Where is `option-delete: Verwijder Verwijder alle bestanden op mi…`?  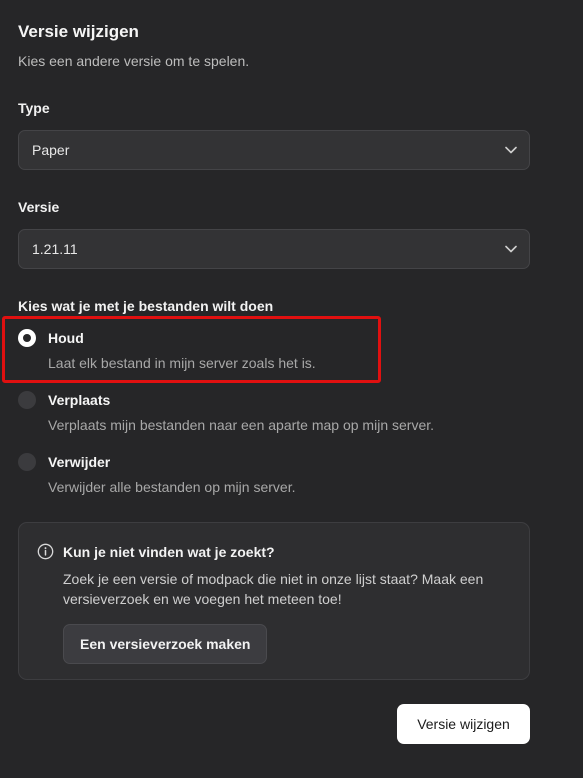 option-delete: Verwijder Verwijder alle bestanden op mi… is located at coordinates (274, 474).